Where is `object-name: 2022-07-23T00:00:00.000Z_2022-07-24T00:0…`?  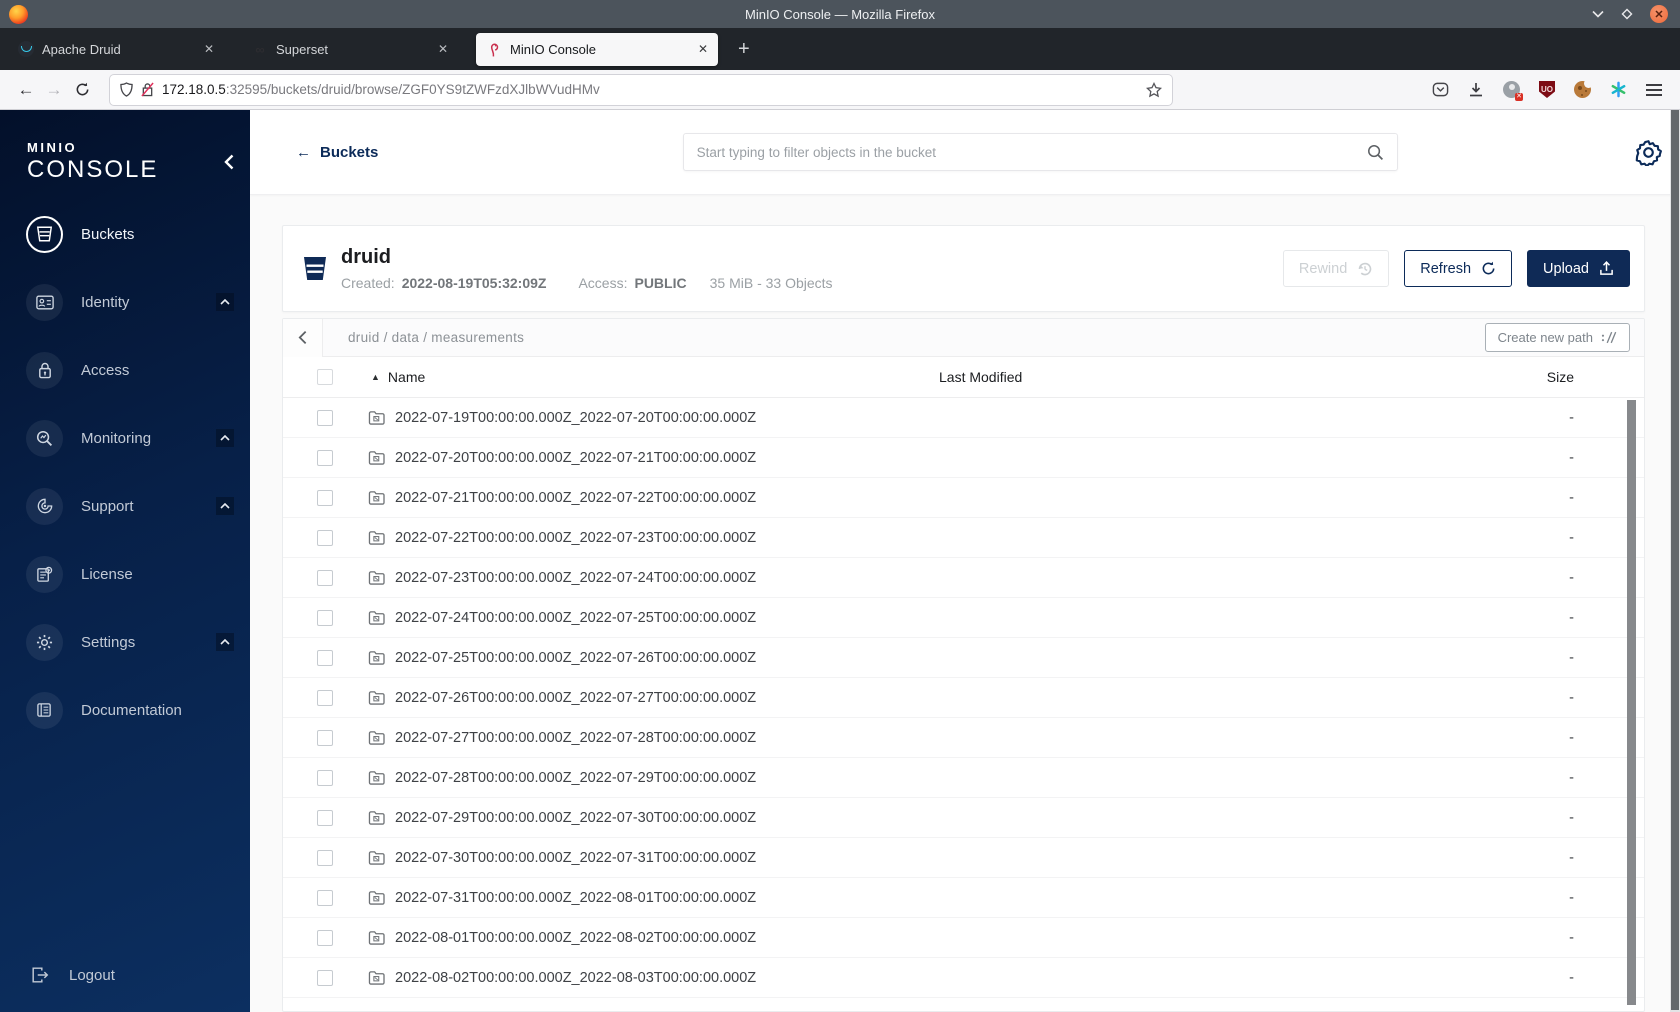
object-name: 2022-07-23T00:00:00.000Z_2022-07-24T00:0… is located at coordinates (575, 578).